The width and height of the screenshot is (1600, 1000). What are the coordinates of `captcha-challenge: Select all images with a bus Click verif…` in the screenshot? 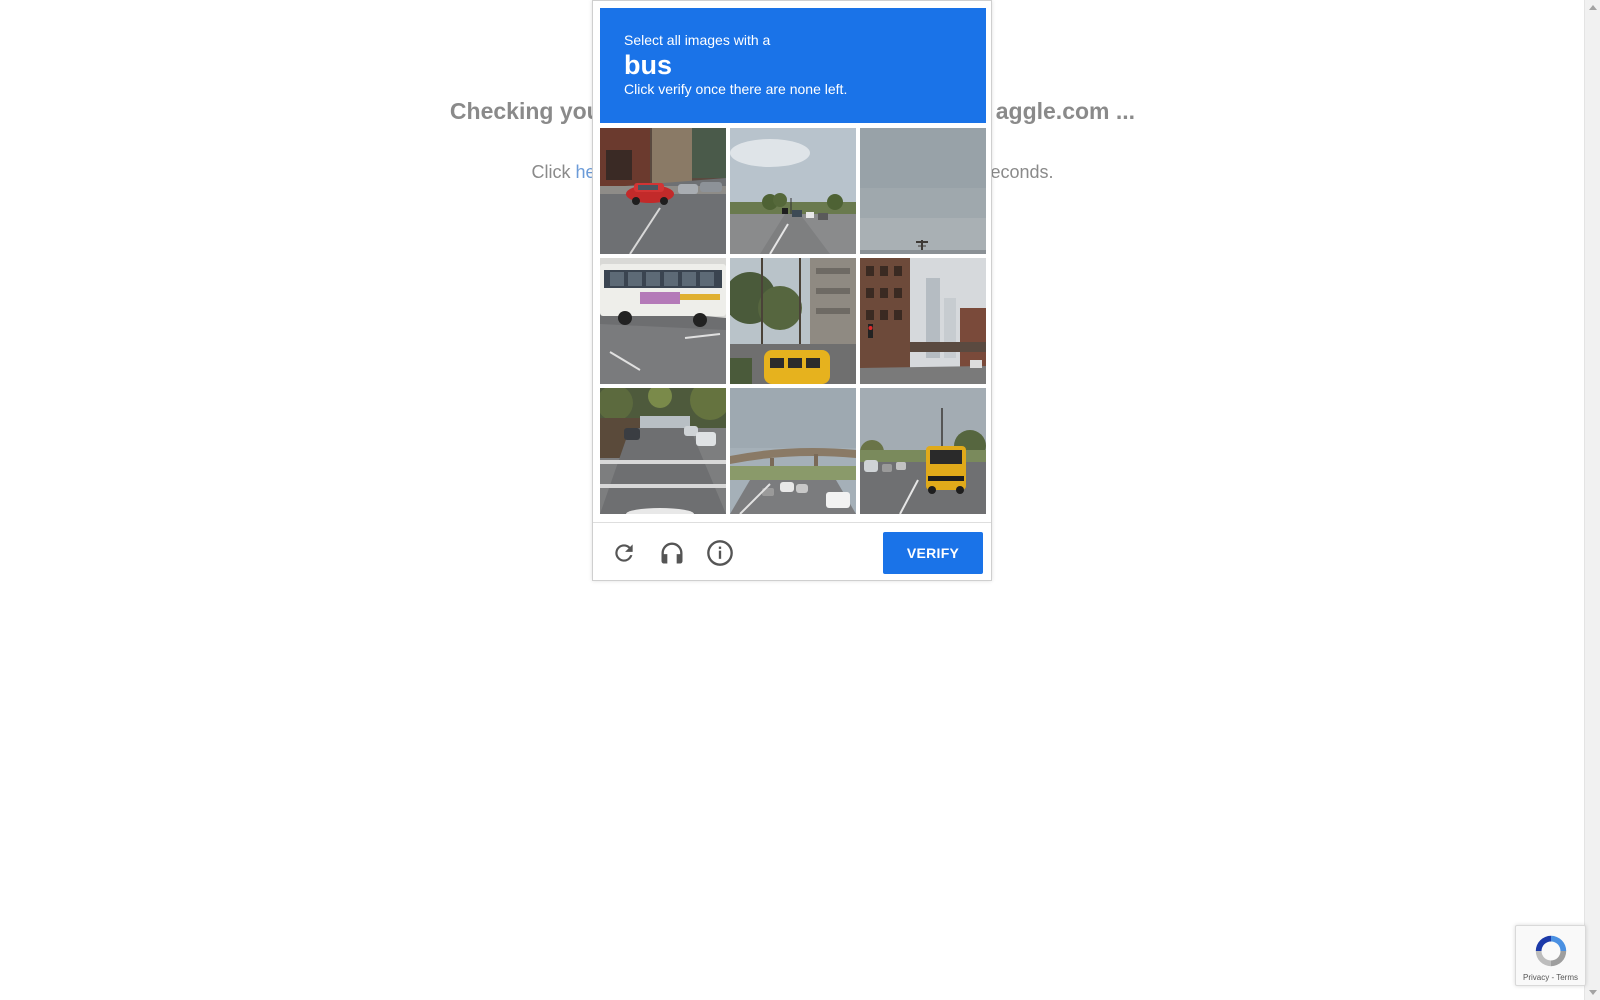 It's located at (792, 290).